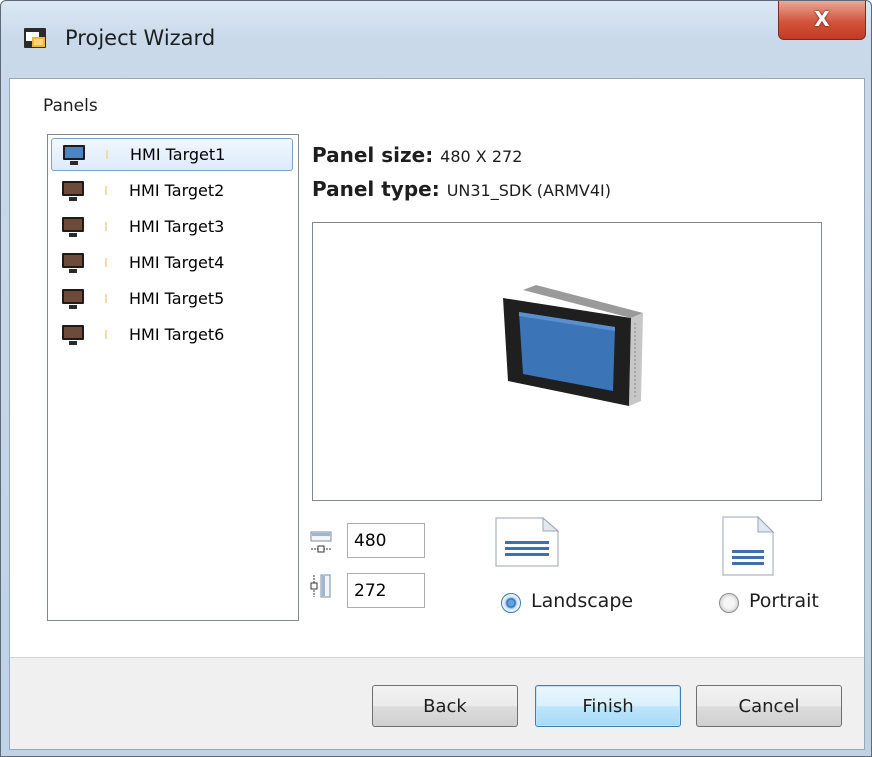 The width and height of the screenshot is (872, 757). I want to click on list-item-hmi-target2: HMI Target2, so click(171, 190).